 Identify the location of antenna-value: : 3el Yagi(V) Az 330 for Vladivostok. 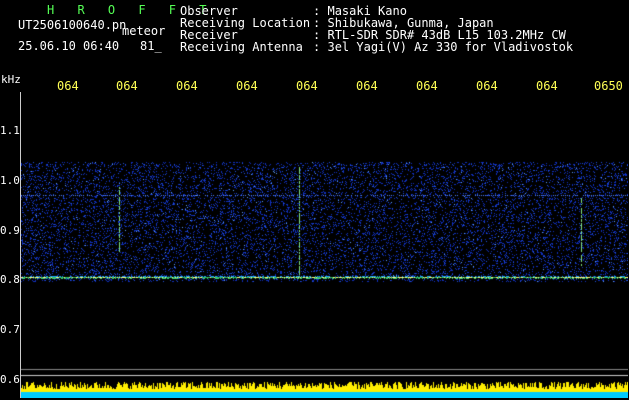
(443, 47).